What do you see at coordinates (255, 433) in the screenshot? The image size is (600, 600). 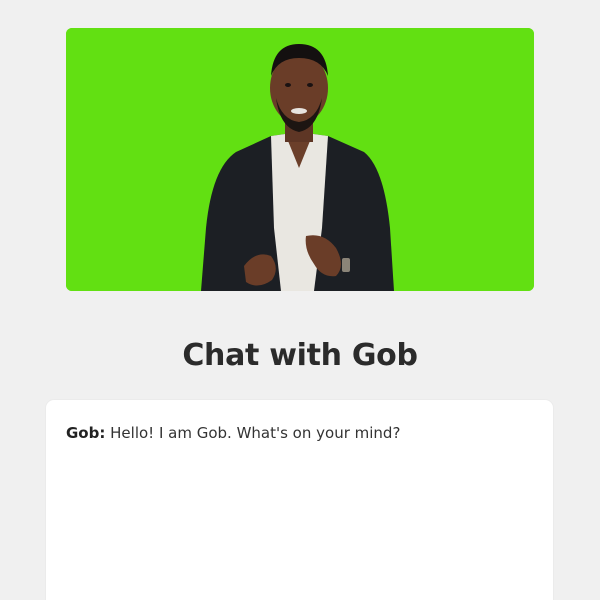 I see `message-text: Hello! I am Gob. What's on your mind?` at bounding box center [255, 433].